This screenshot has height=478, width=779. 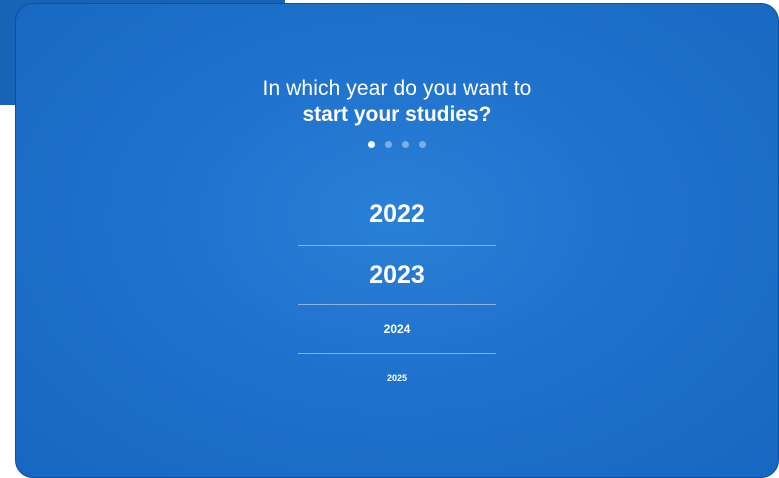 I want to click on year-option-2022: 2022, so click(x=397, y=215).